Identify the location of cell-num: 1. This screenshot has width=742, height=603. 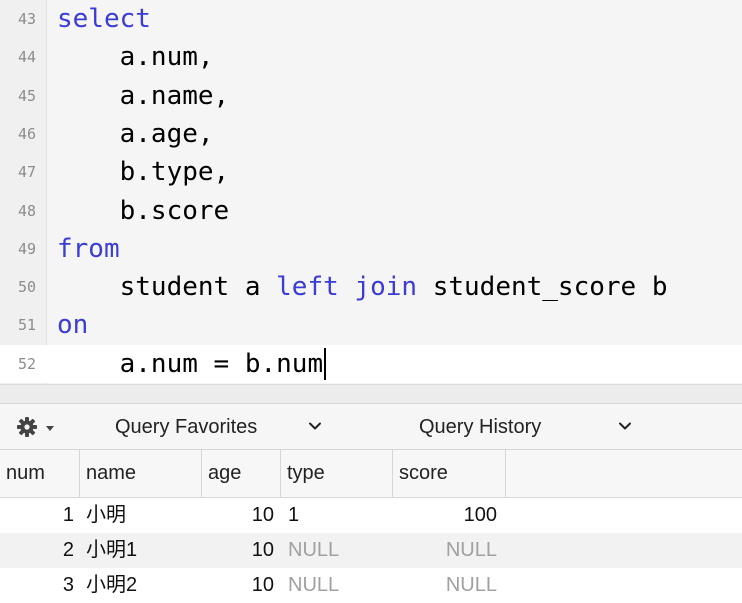
(68, 515).